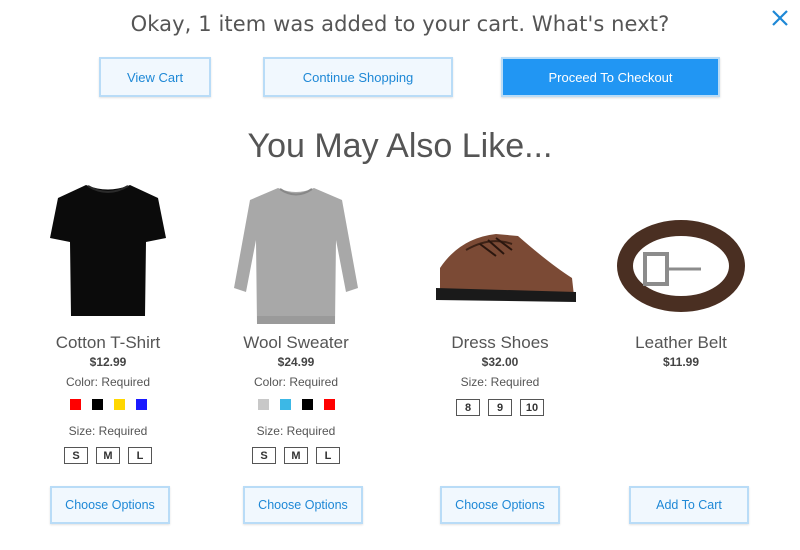 The width and height of the screenshot is (800, 550). What do you see at coordinates (689, 505) in the screenshot?
I see `add-to-cart-button: Add To Cart` at bounding box center [689, 505].